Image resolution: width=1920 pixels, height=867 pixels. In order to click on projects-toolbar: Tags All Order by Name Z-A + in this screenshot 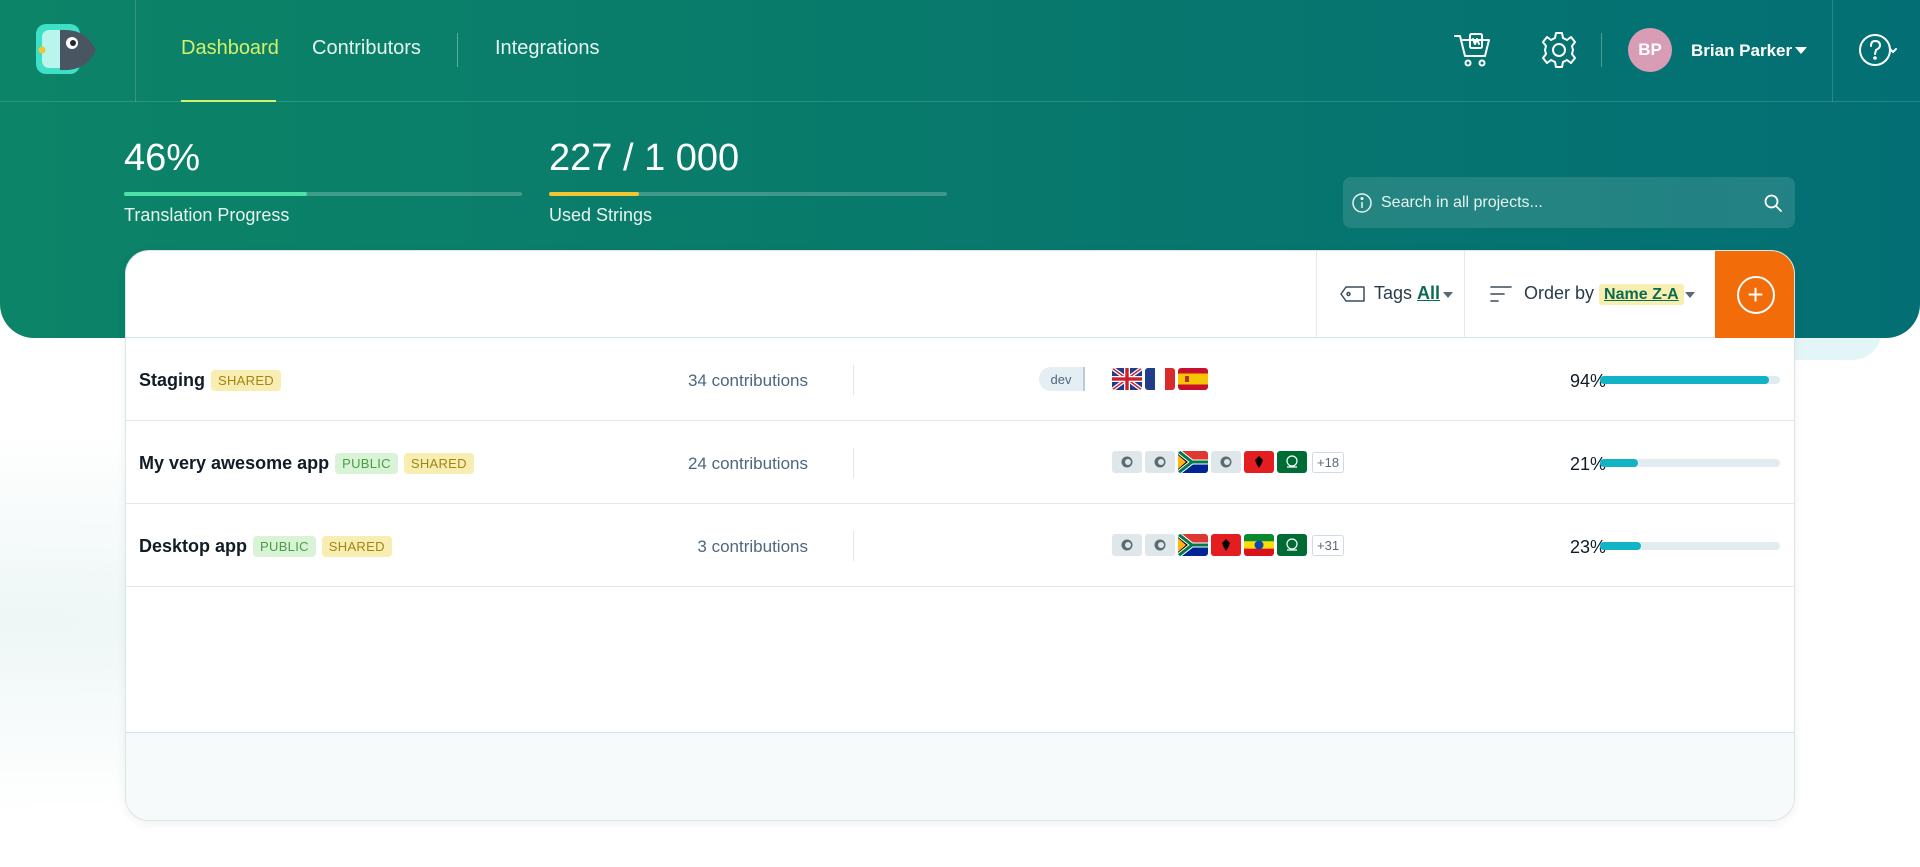, I will do `click(960, 294)`.